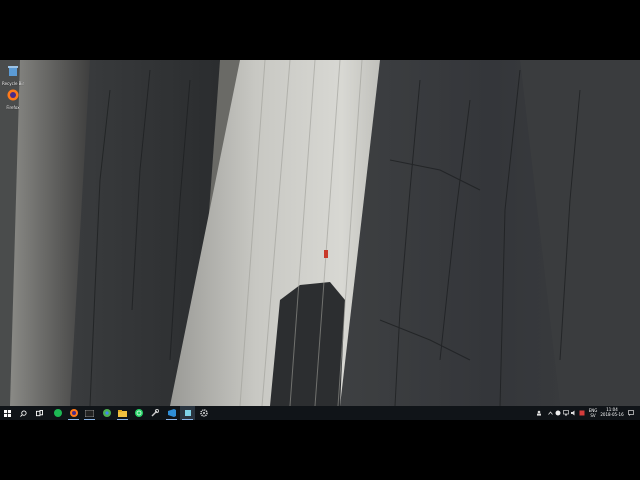  I want to click on taskbar-file-explorer, so click(122, 413).